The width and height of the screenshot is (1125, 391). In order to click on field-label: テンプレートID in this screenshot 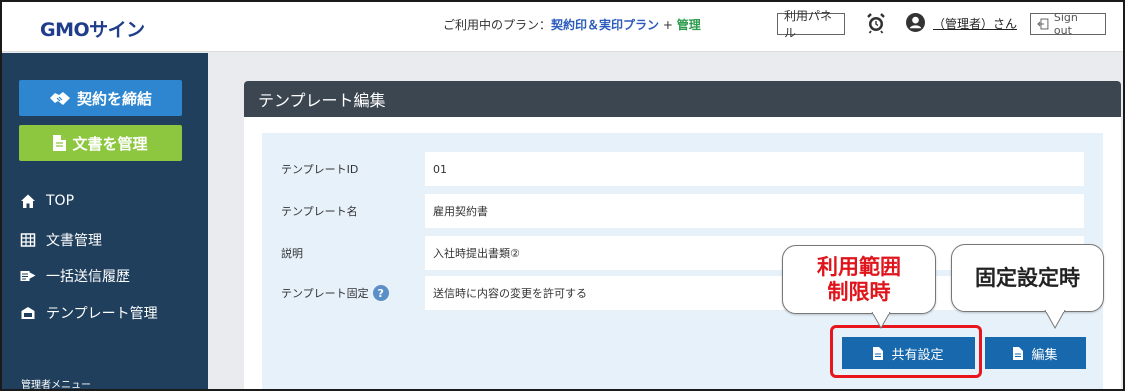, I will do `click(320, 169)`.